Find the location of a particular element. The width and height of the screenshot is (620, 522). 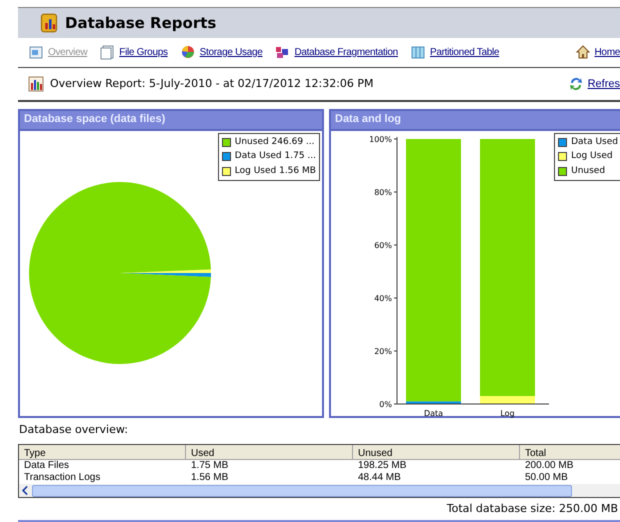

table-cell-text: 1.56 MB is located at coordinates (210, 478).